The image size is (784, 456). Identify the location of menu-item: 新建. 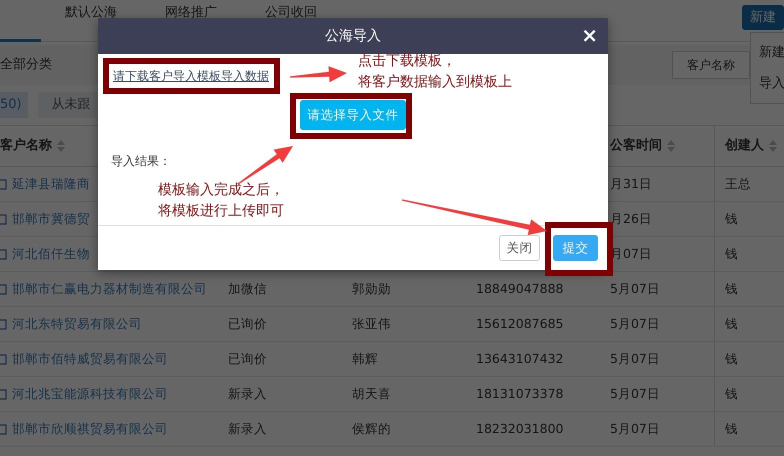
(767, 52).